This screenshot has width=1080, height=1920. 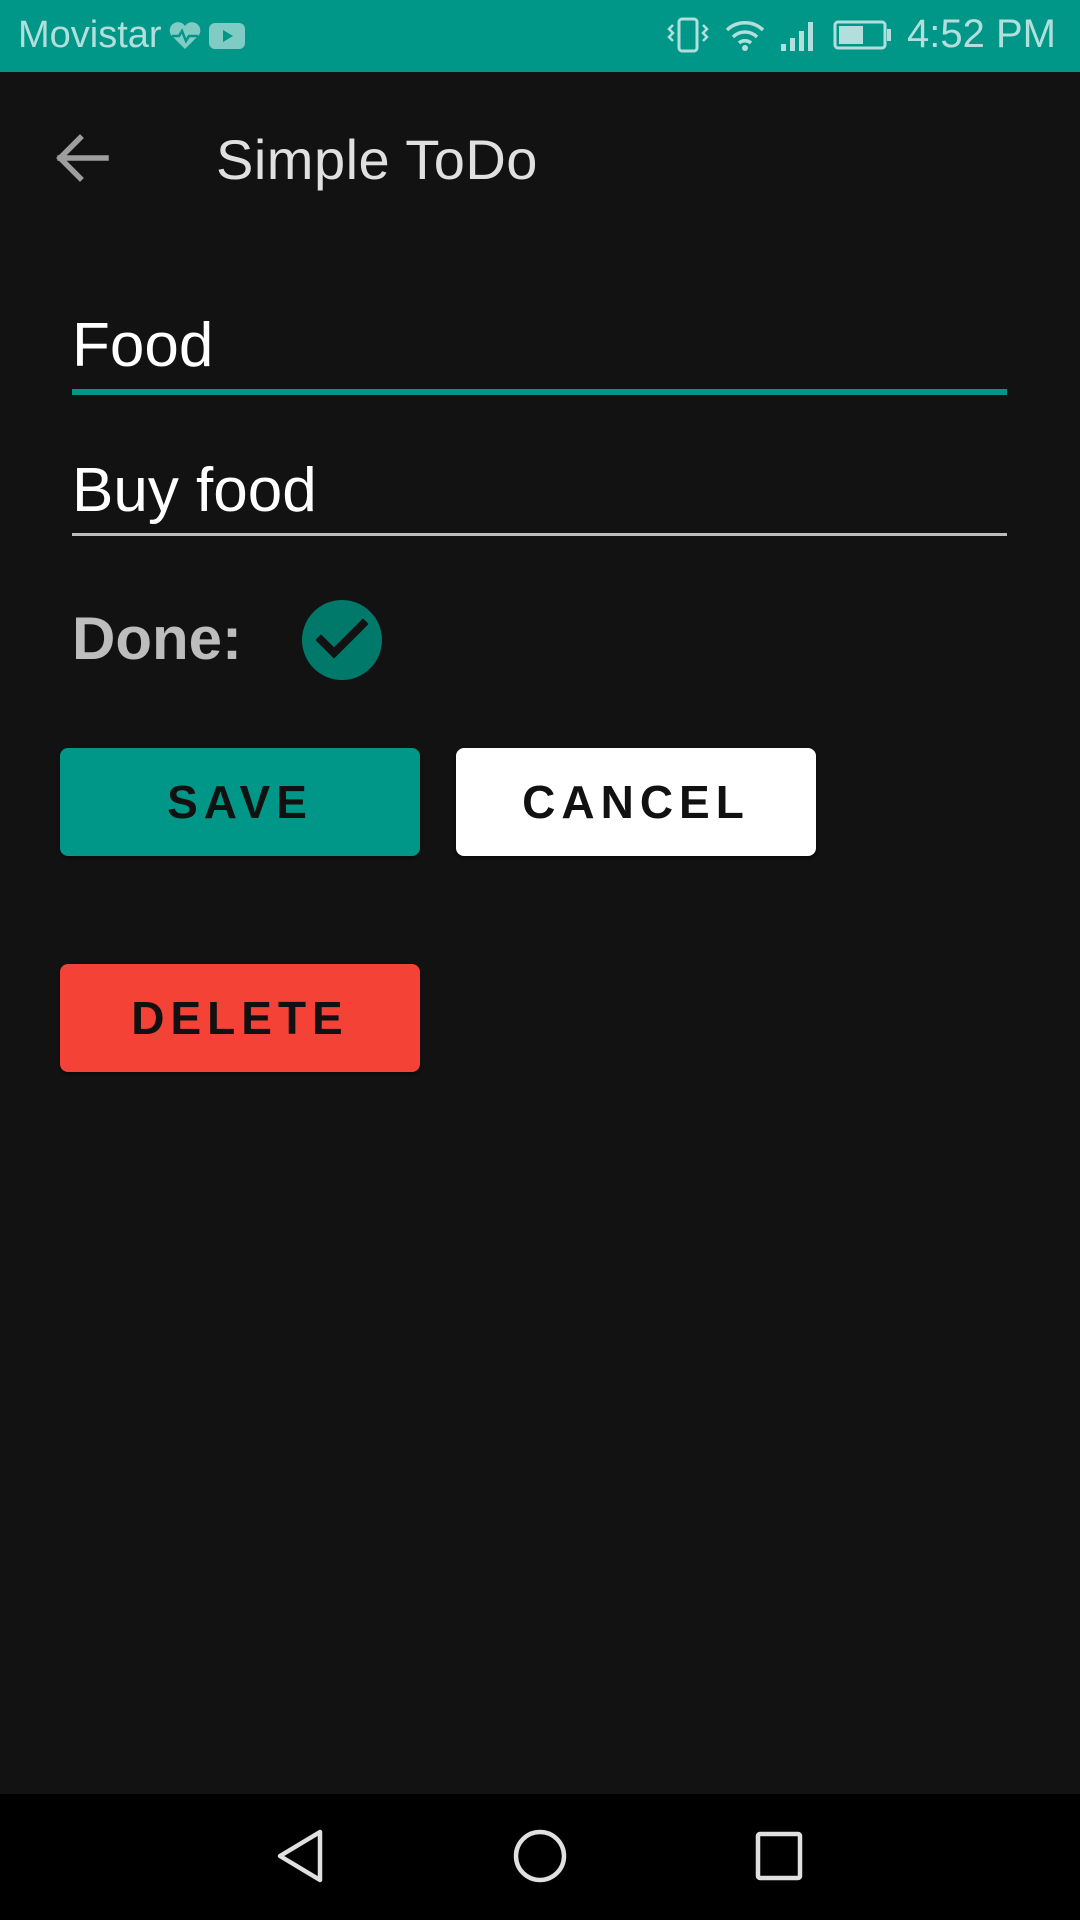 What do you see at coordinates (185, 36) in the screenshot?
I see `heart-rate-icon` at bounding box center [185, 36].